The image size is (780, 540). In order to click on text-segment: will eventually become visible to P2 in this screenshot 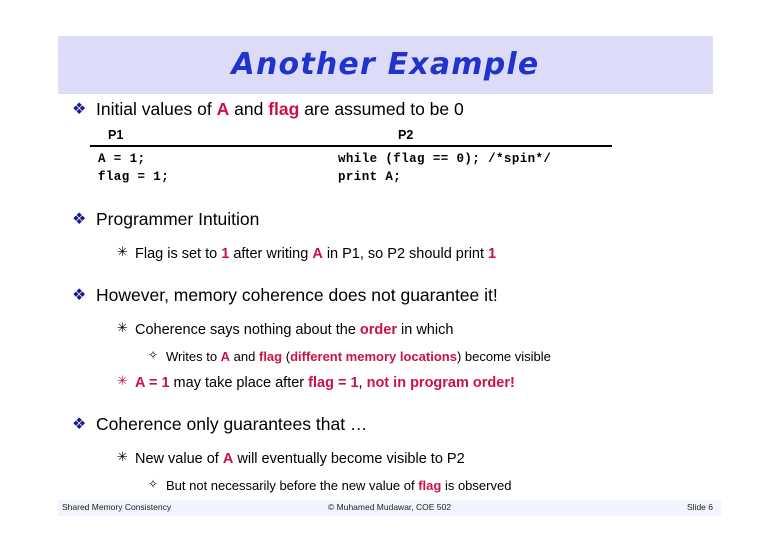, I will do `click(349, 459)`.